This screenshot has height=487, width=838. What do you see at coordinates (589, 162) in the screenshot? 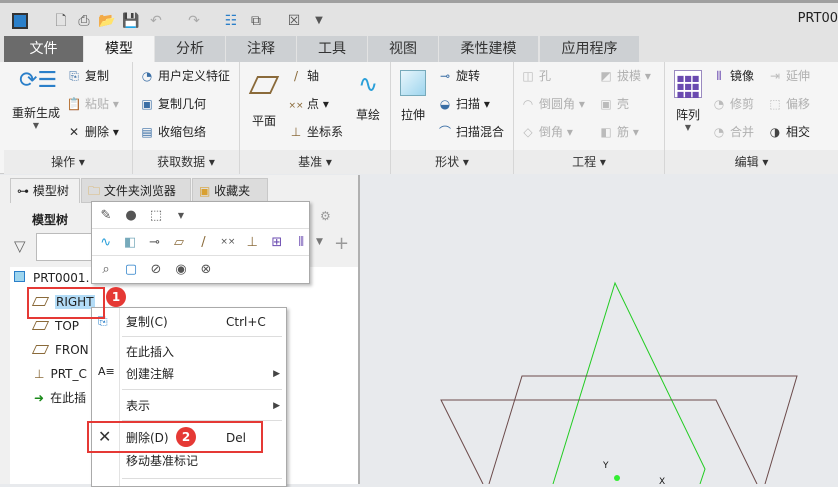
I see `engineering-group-label: 工程 ▾` at bounding box center [589, 162].